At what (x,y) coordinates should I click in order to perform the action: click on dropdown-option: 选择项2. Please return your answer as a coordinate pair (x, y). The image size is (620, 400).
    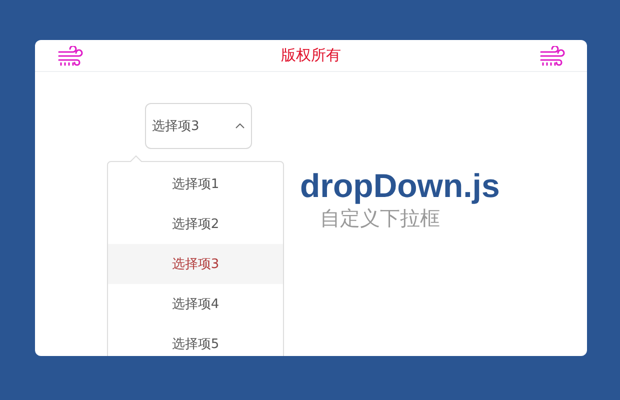
    Looking at the image, I should click on (195, 224).